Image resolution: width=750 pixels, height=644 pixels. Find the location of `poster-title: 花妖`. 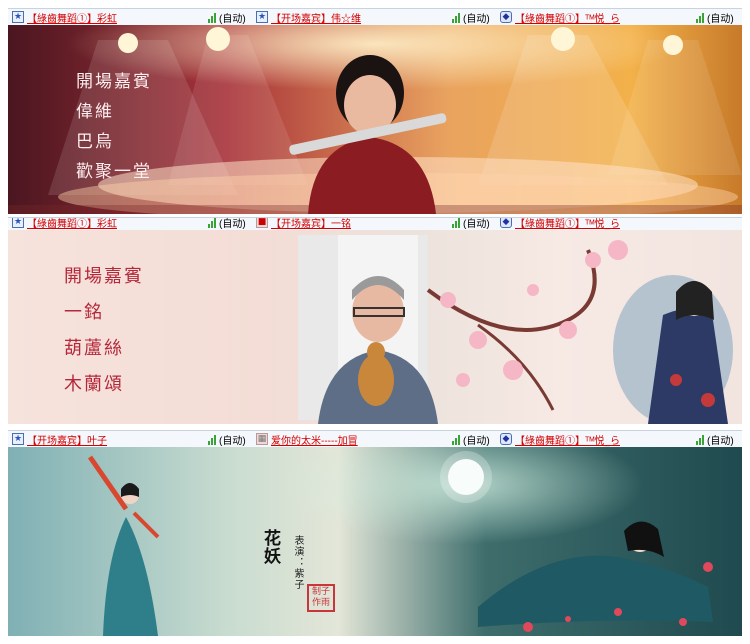

poster-title: 花妖 is located at coordinates (270, 547).